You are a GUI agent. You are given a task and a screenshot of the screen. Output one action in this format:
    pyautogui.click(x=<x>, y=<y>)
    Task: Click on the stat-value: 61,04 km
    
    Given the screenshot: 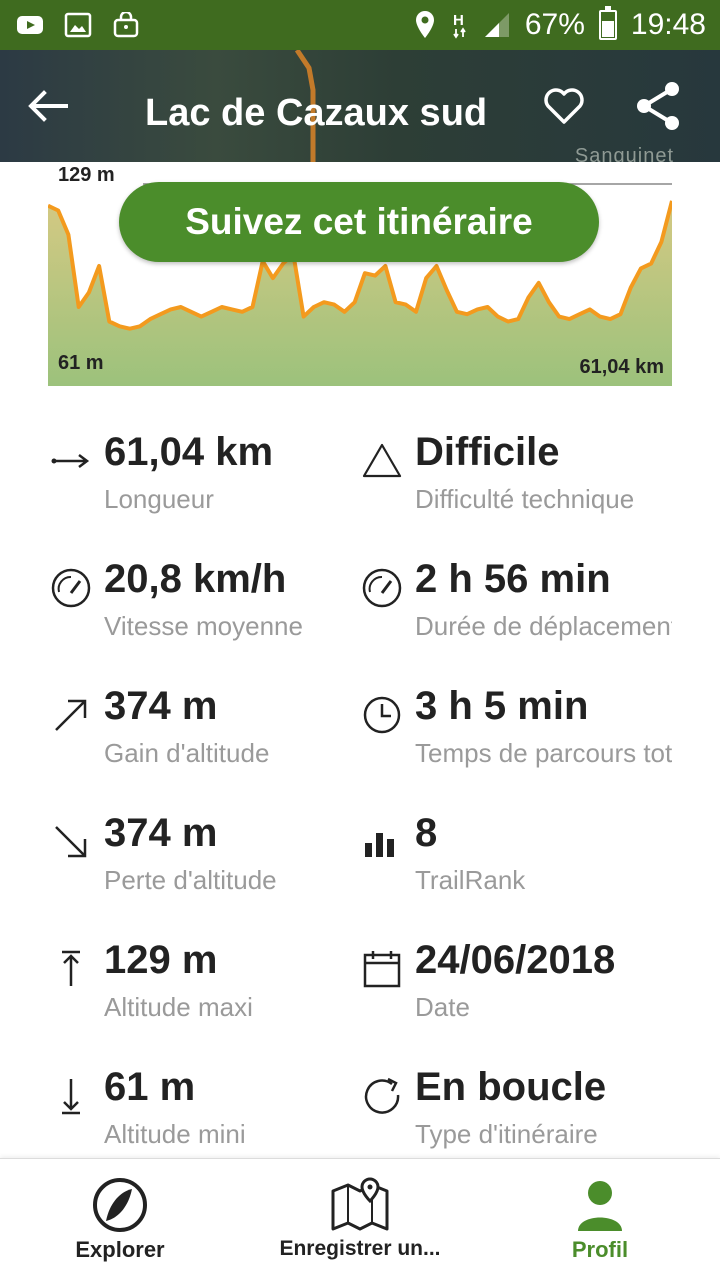 What is the action you would take?
    pyautogui.click(x=189, y=452)
    